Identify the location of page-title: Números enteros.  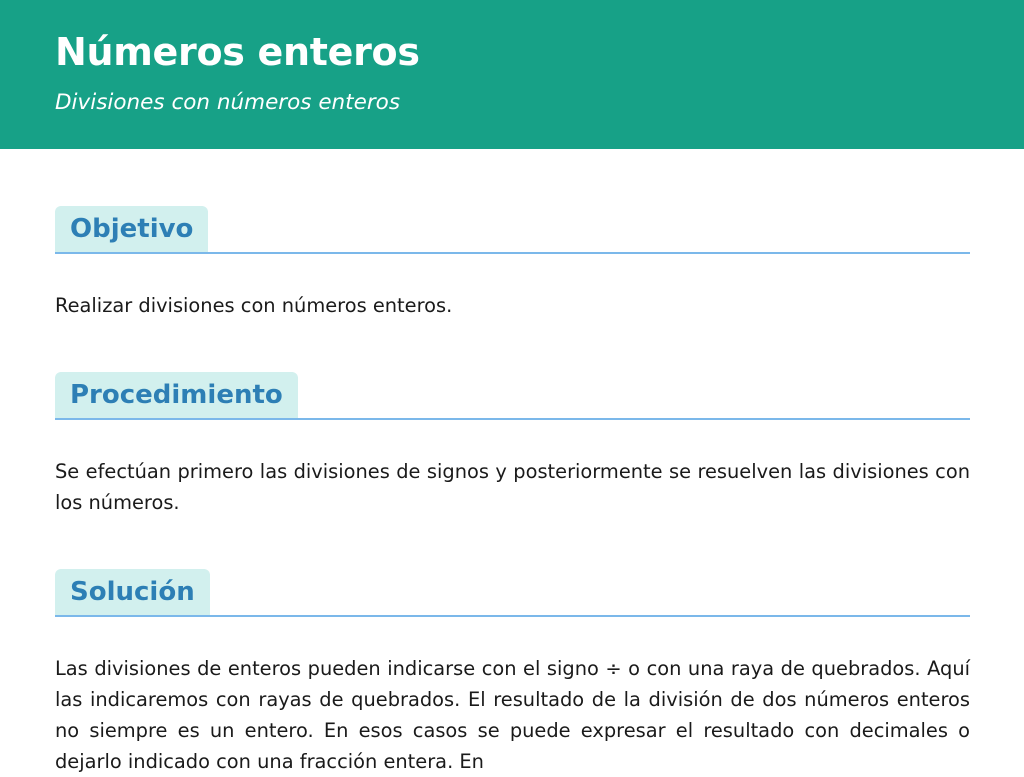
(237, 52).